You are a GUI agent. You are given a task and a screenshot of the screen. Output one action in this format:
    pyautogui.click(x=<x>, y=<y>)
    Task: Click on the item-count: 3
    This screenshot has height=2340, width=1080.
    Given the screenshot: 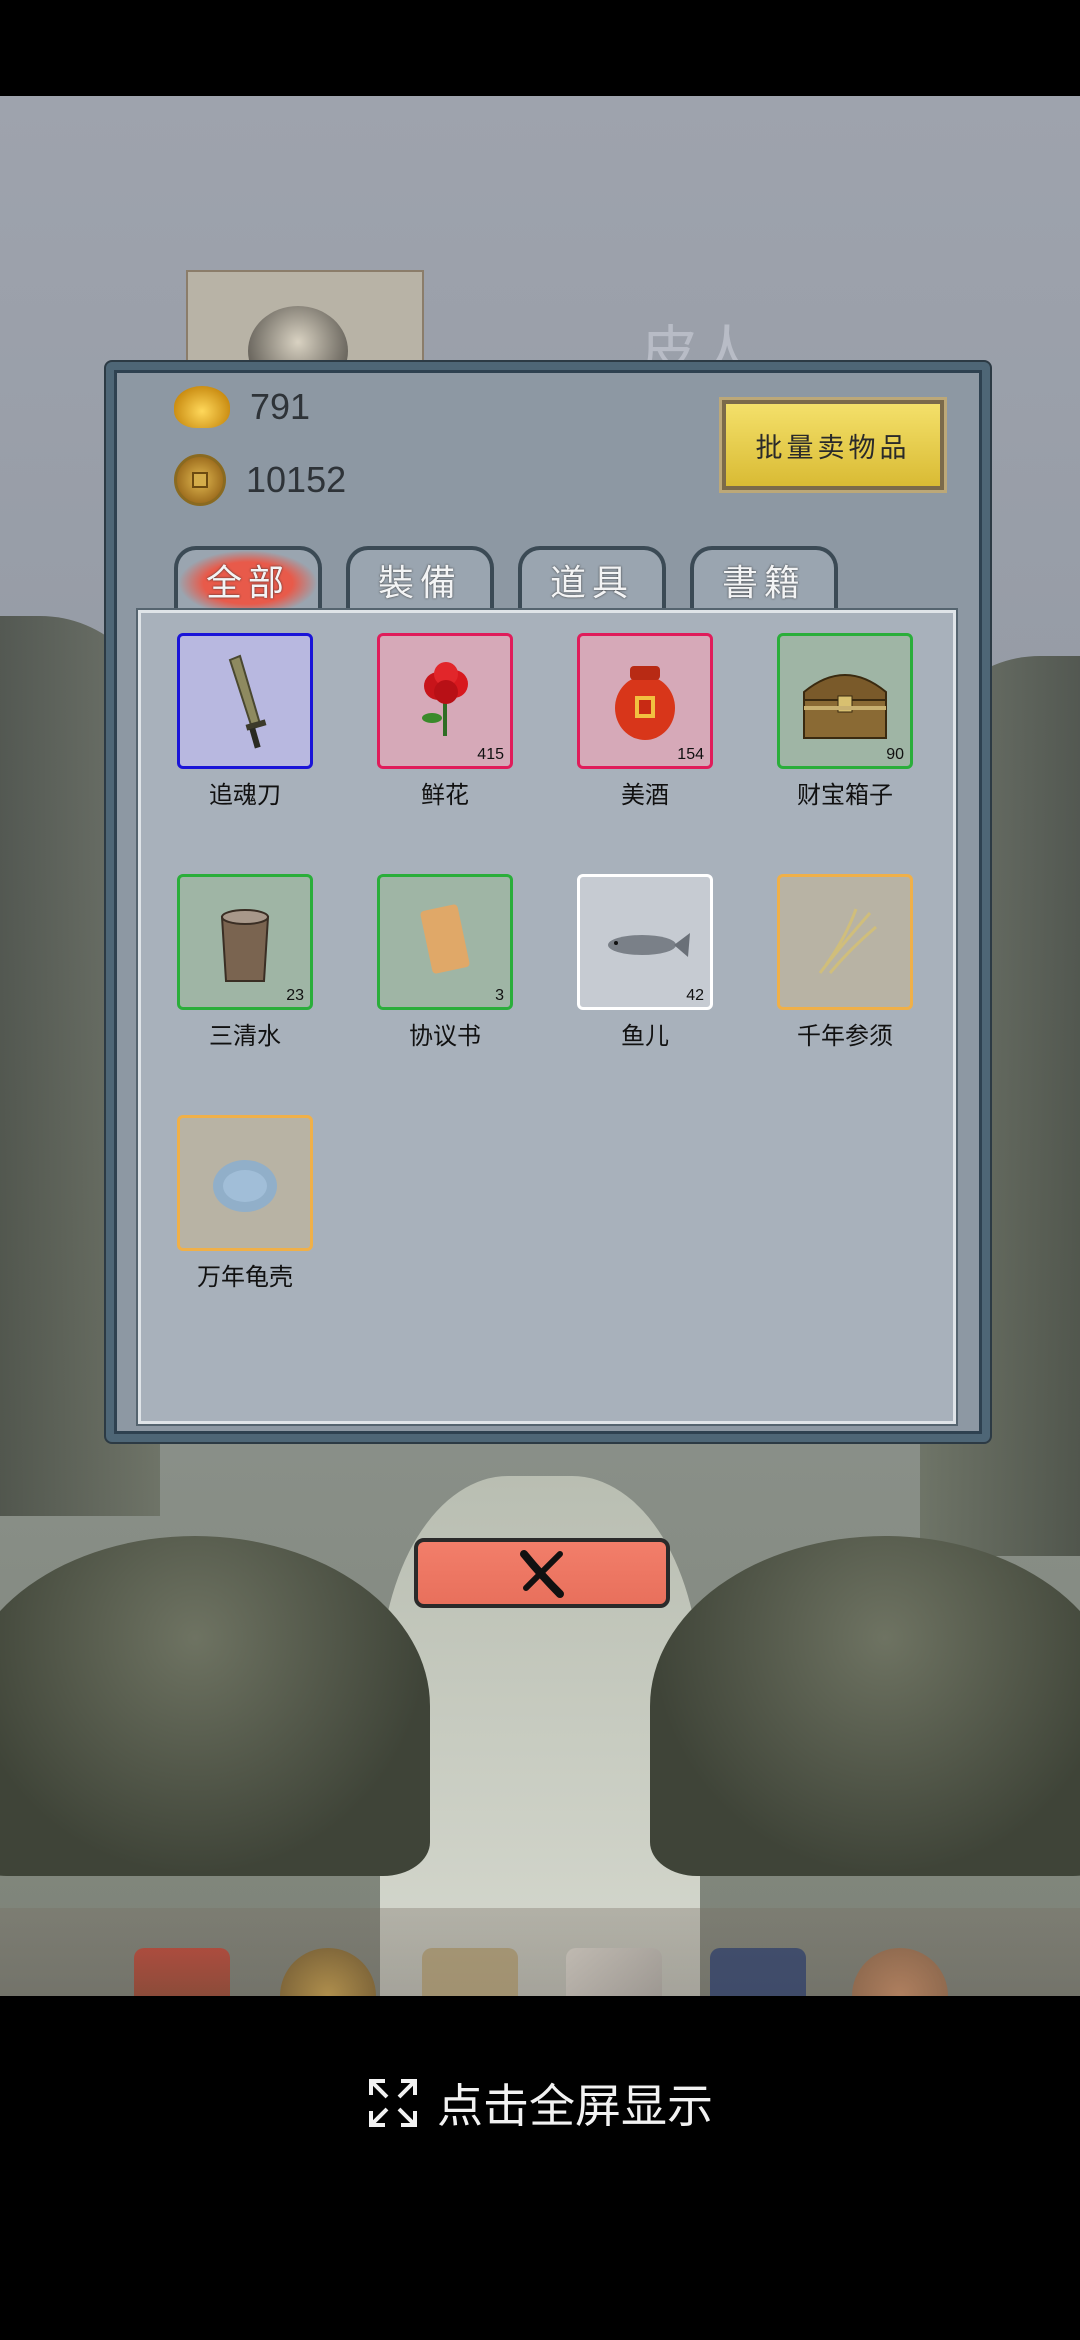 What is the action you would take?
    pyautogui.click(x=499, y=995)
    